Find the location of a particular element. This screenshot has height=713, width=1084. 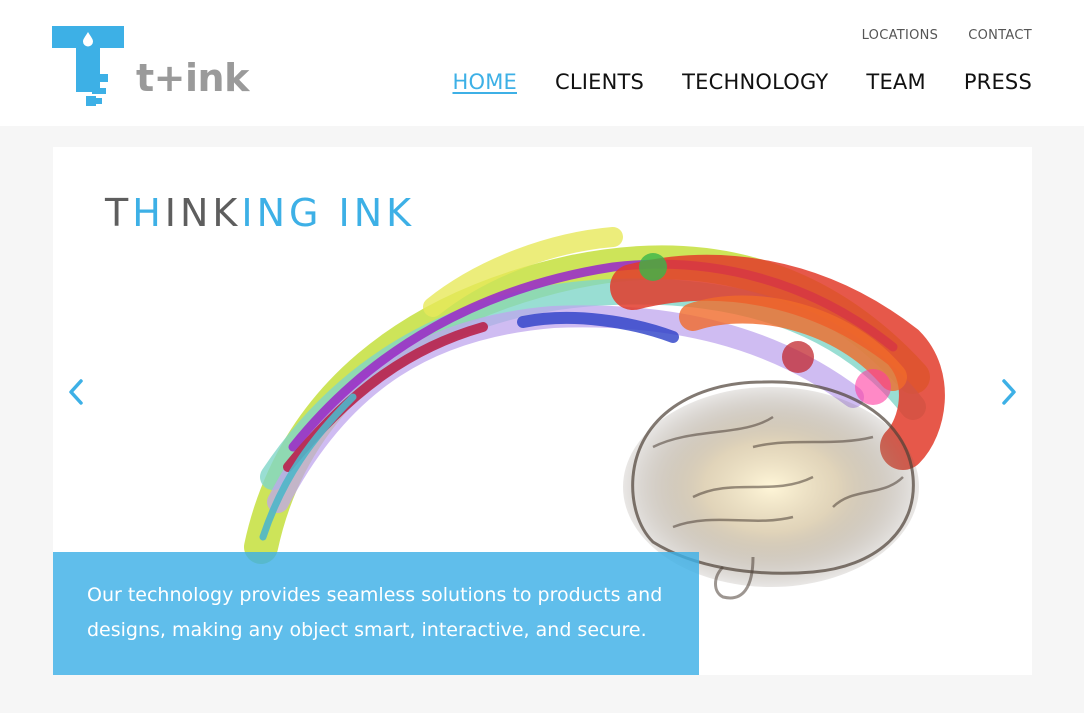

chevron-left-icon is located at coordinates (76, 392).